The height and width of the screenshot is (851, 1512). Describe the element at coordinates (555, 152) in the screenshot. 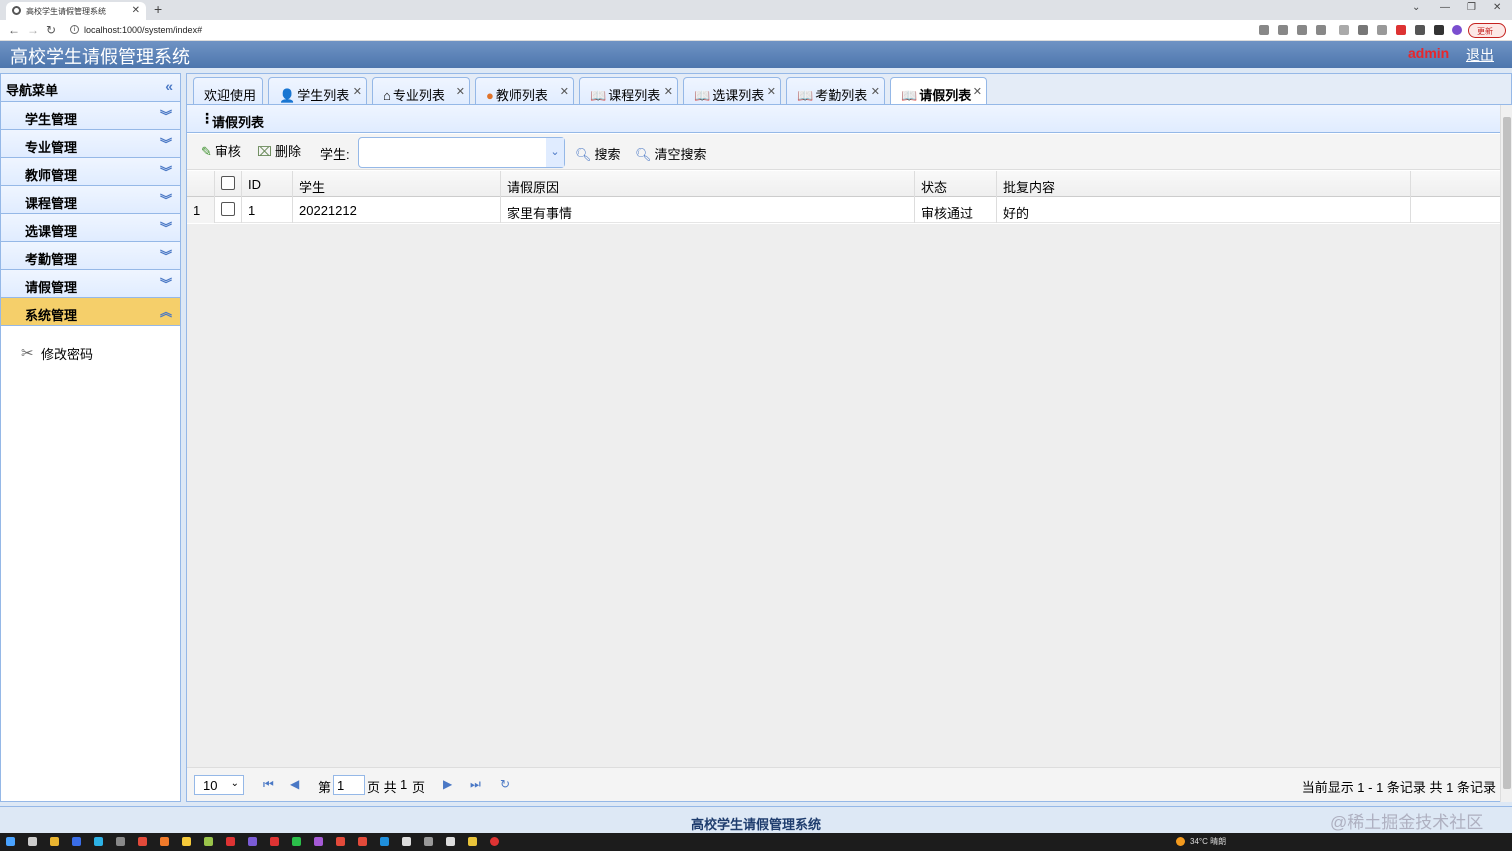

I see `chevron-down-icon: ⌄` at that location.